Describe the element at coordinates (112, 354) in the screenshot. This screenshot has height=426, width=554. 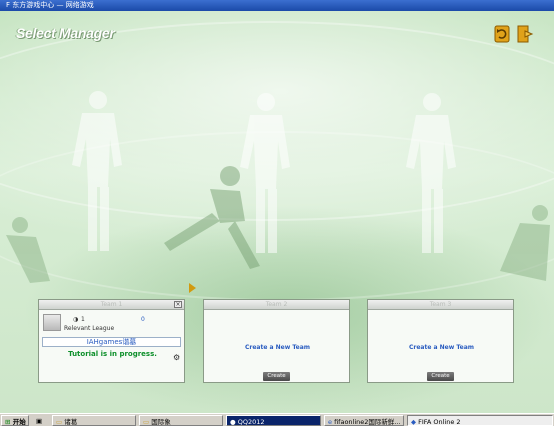
I see `tutorial-status: Tutorial is in progress.` at that location.